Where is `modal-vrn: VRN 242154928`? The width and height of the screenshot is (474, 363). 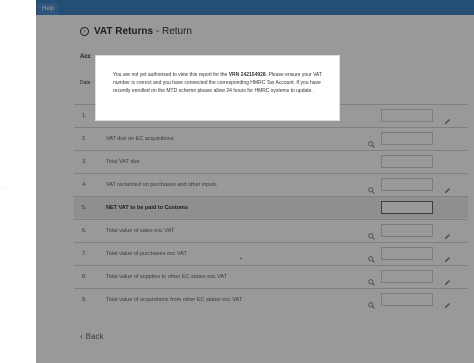
modal-vrn: VRN 242154928 is located at coordinates (247, 75).